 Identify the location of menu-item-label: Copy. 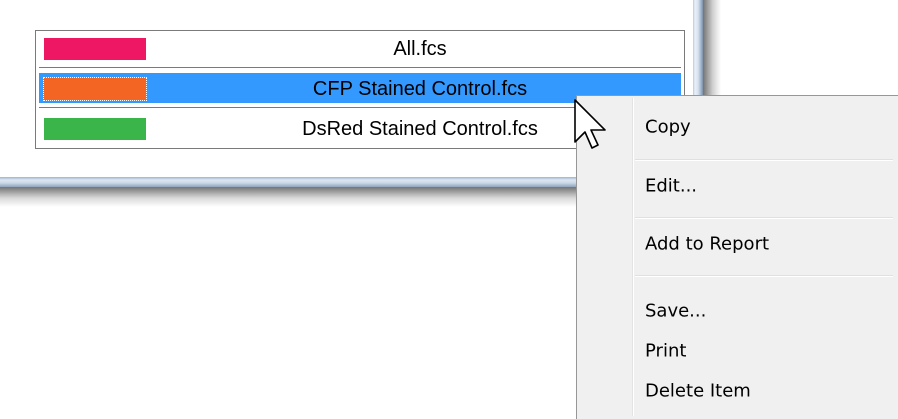
(668, 127).